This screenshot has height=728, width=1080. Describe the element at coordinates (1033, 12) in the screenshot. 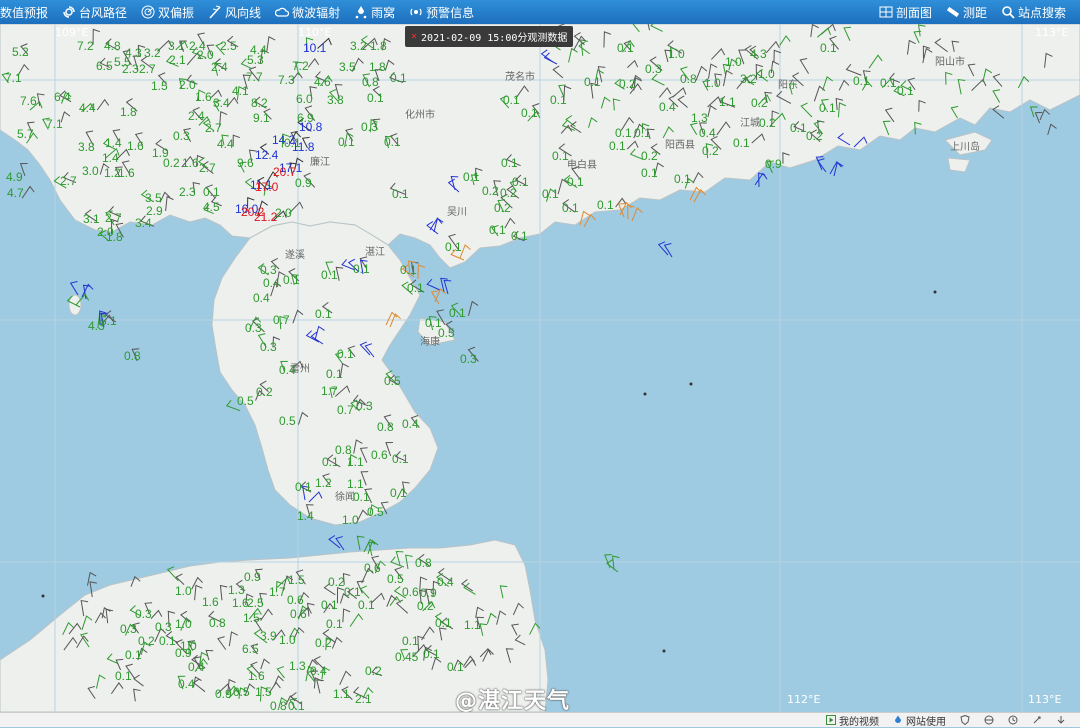

I see `tool-station-search: 站点搜索` at that location.